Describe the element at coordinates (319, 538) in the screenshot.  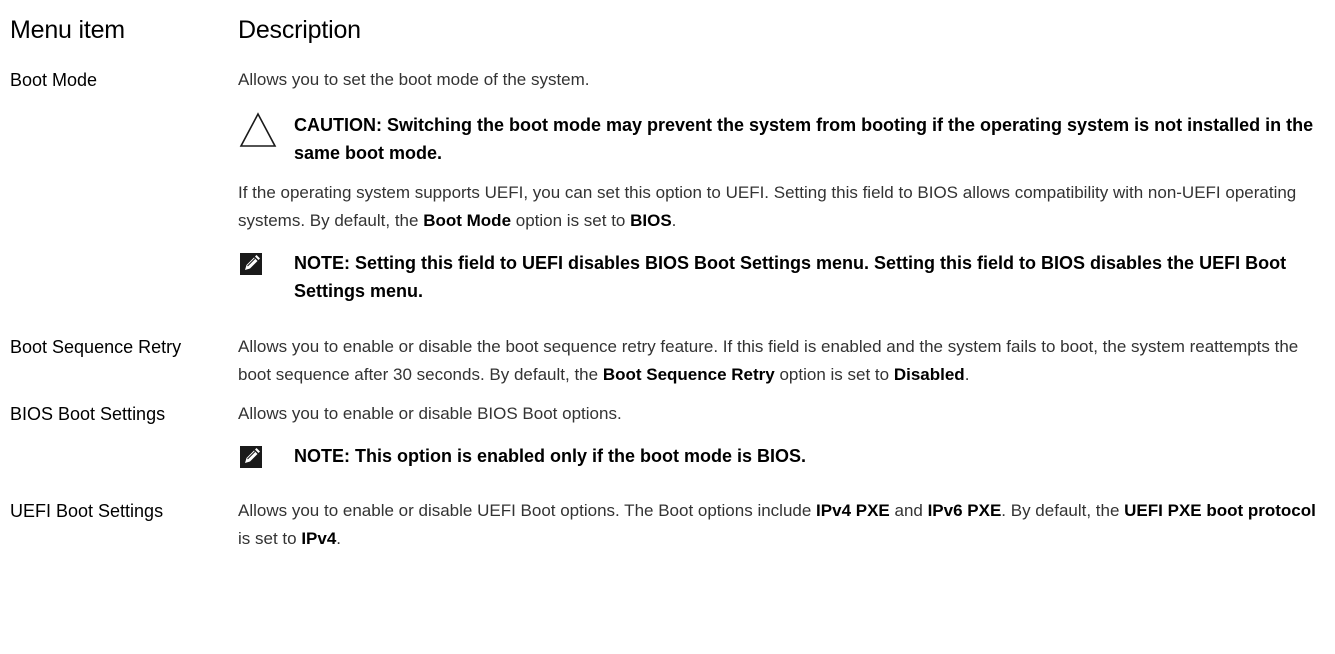
I see `bold-term: IPv4` at that location.